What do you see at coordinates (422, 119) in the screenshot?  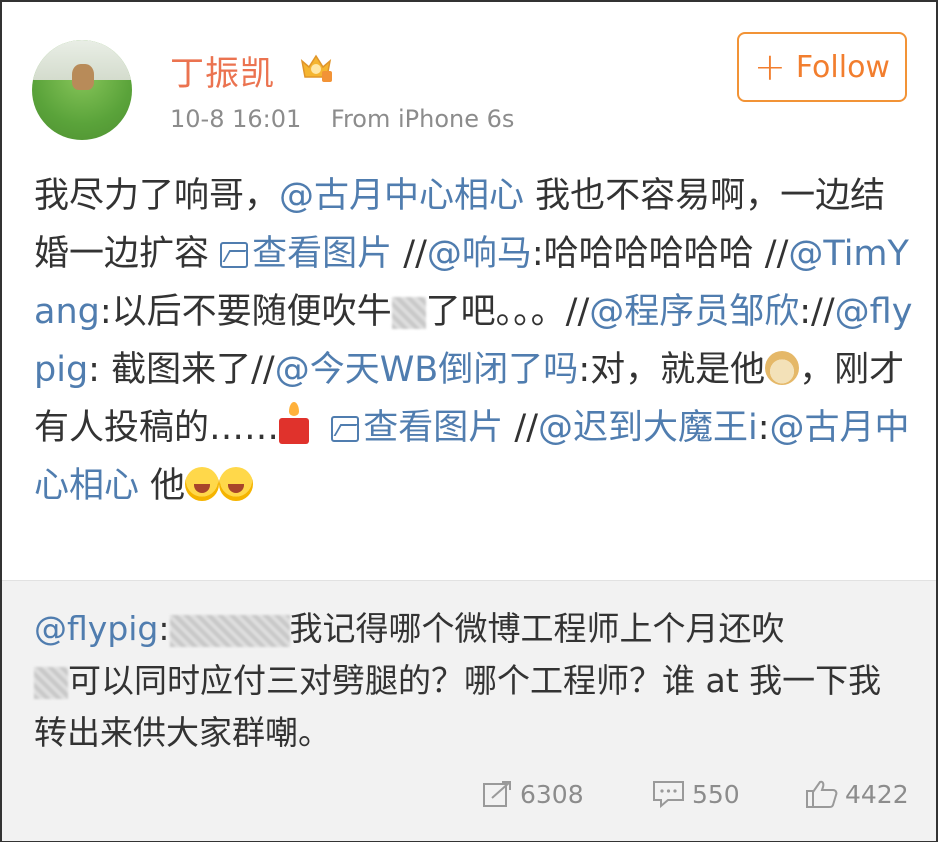 I see `post-source: From iPhone 6s` at bounding box center [422, 119].